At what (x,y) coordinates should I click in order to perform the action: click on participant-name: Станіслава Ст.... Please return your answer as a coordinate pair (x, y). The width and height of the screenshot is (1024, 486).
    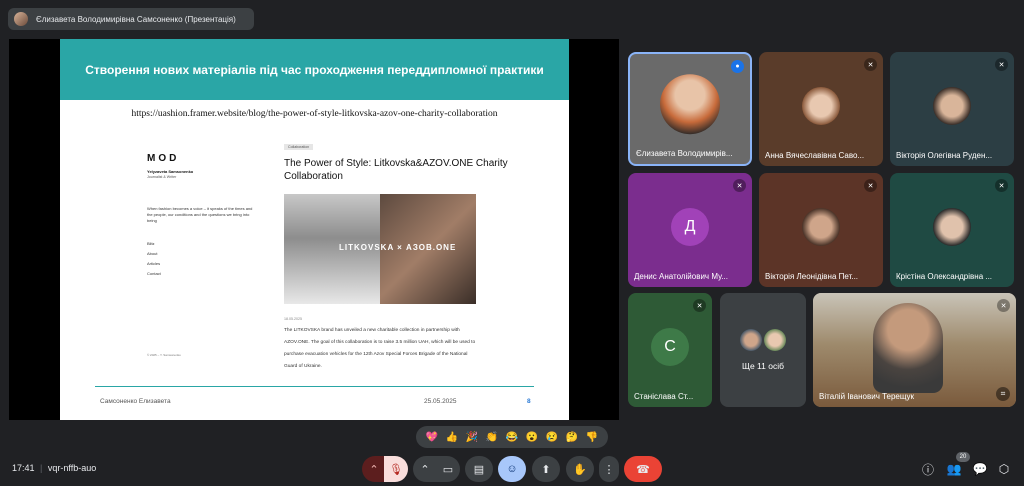
    Looking at the image, I should click on (664, 396).